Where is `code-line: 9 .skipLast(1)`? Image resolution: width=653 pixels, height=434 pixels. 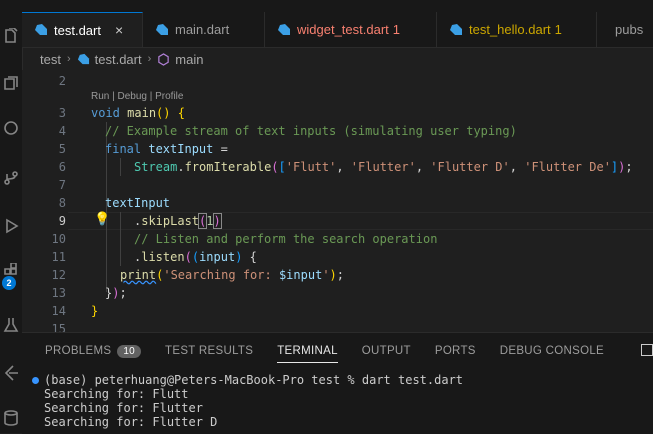 code-line: 9 .skipLast(1) is located at coordinates (337, 221).